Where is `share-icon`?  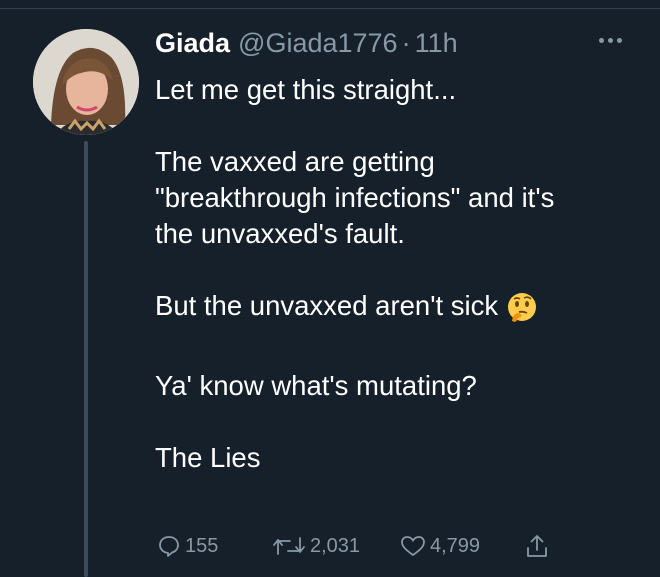
share-icon is located at coordinates (537, 546).